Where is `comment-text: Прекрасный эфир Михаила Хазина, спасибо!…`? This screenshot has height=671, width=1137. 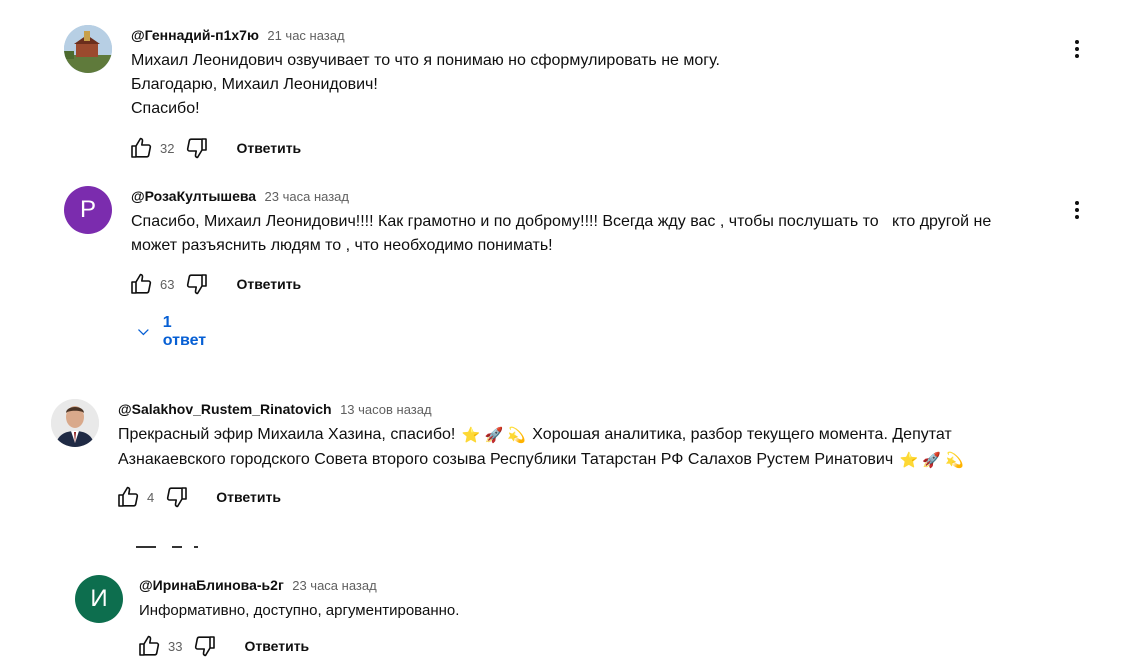 comment-text: Прекрасный эфир Михаила Хазина, спасибо!… is located at coordinates (542, 448).